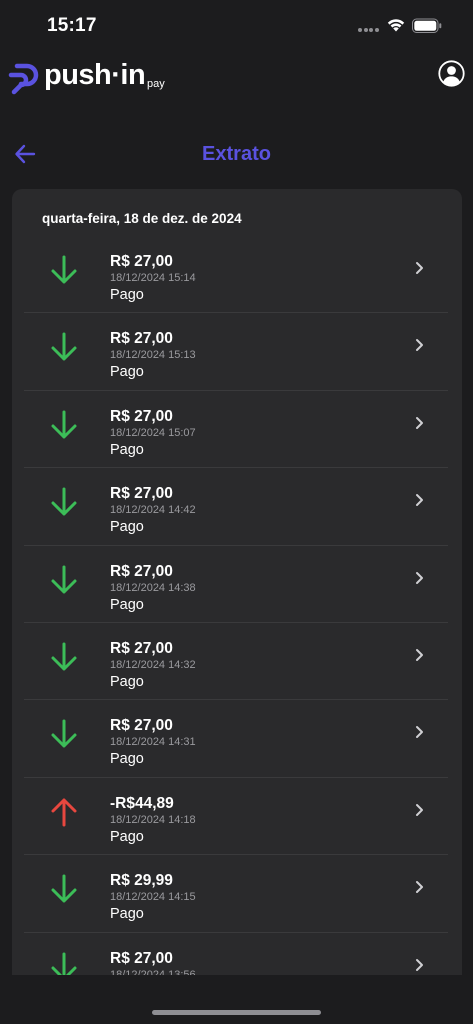  What do you see at coordinates (142, 803) in the screenshot?
I see `transaction-amount: -R$44,89` at bounding box center [142, 803].